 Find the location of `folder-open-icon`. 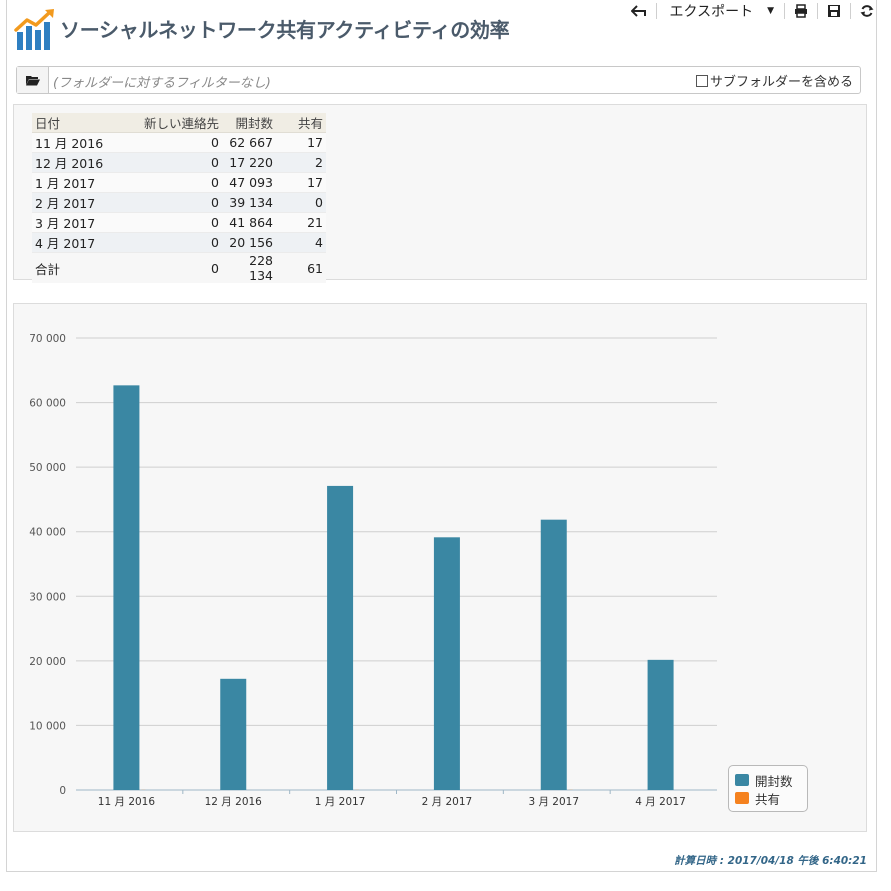

folder-open-icon is located at coordinates (32, 80).